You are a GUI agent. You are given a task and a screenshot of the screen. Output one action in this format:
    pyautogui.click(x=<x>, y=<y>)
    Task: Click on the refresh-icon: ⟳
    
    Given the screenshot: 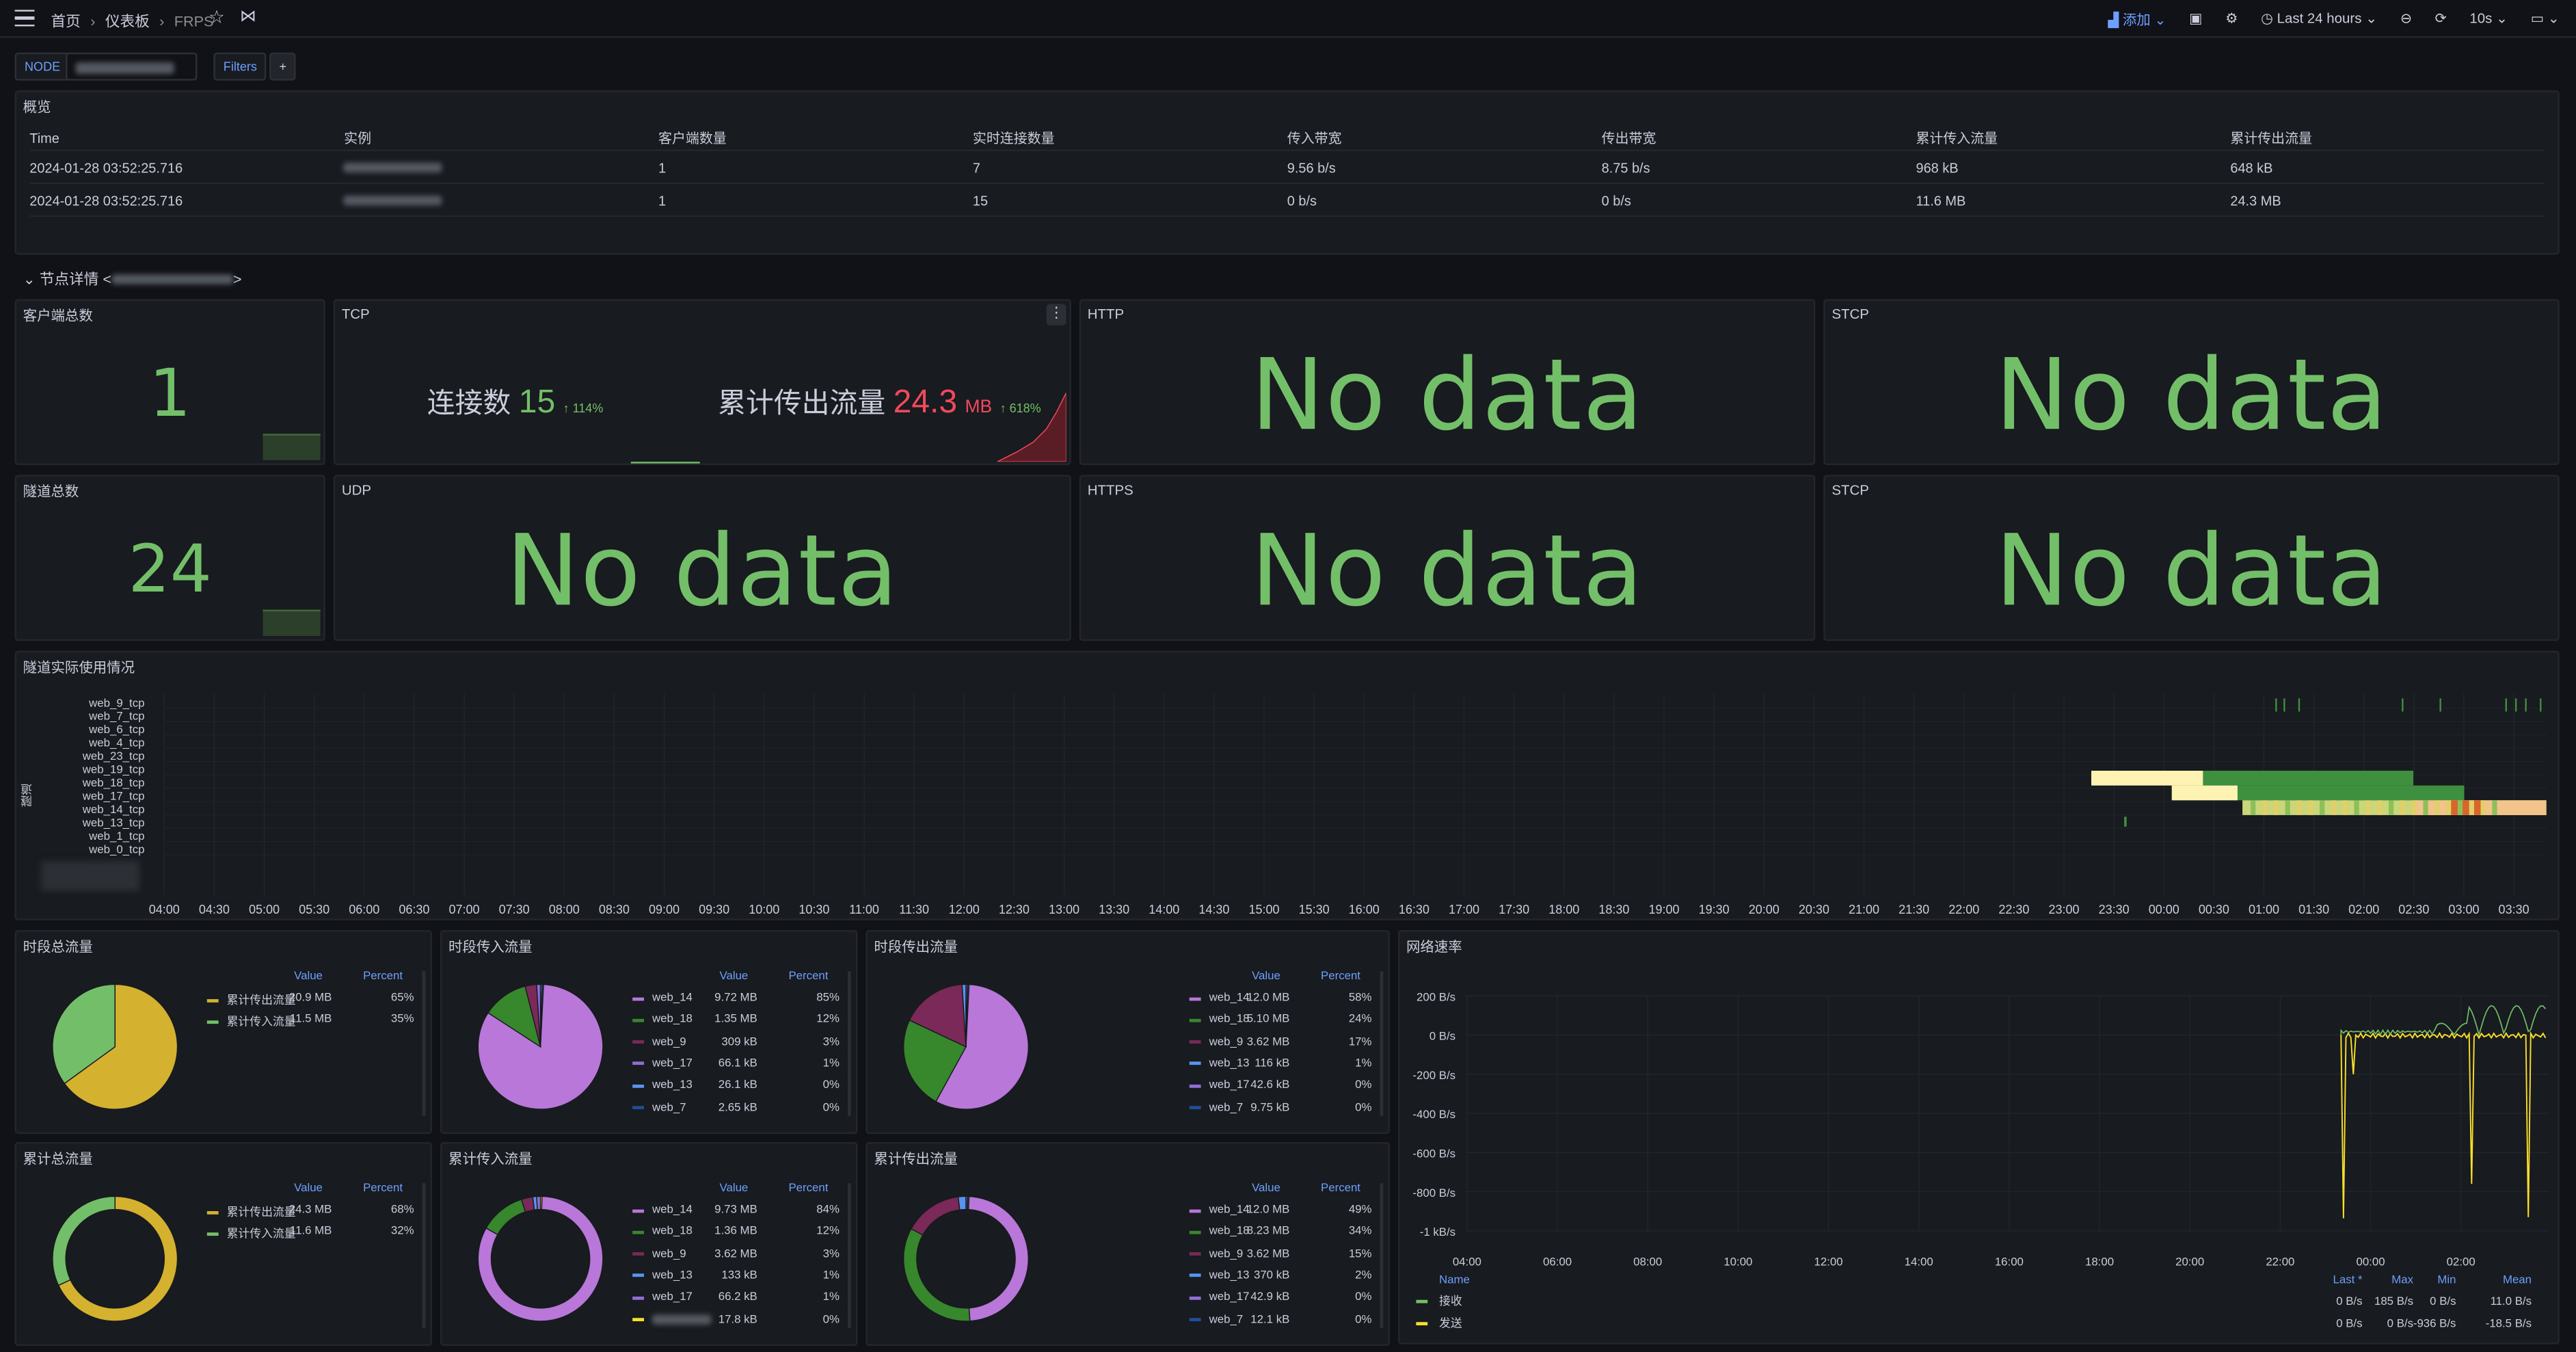 What is the action you would take?
    pyautogui.click(x=2441, y=18)
    